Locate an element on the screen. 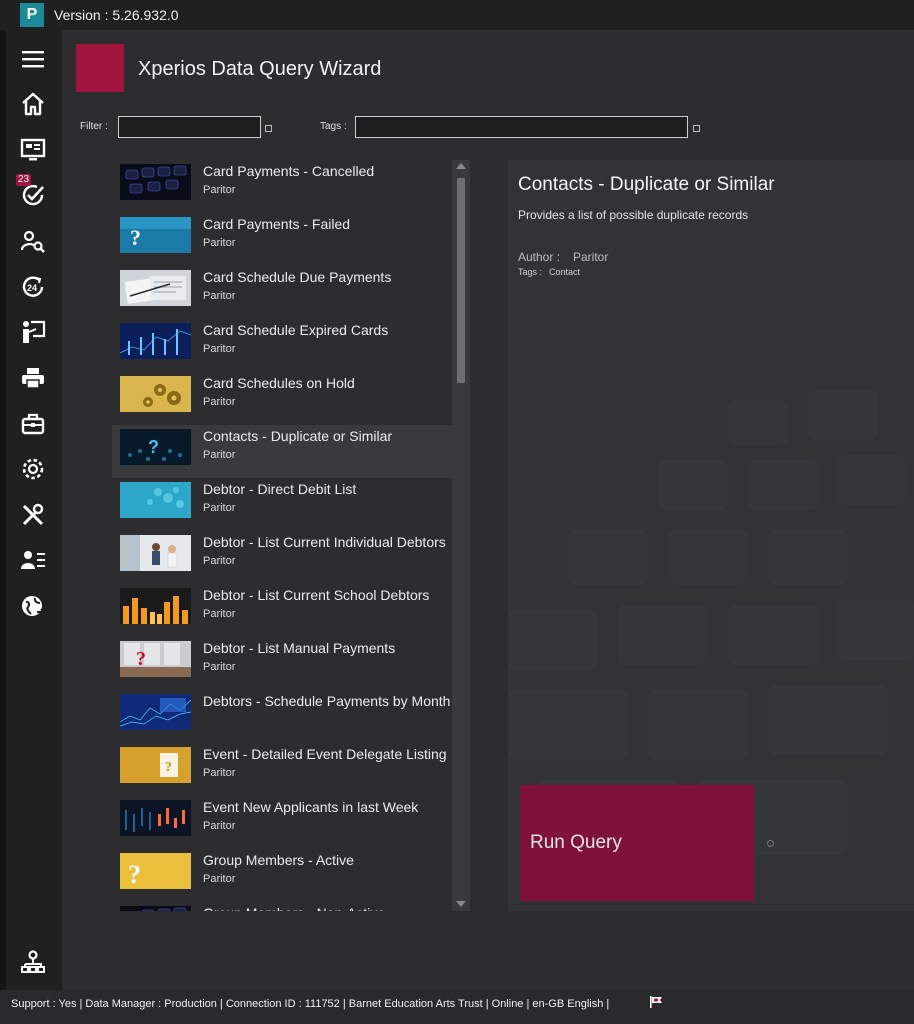  user-list-icon is located at coordinates (33, 560).